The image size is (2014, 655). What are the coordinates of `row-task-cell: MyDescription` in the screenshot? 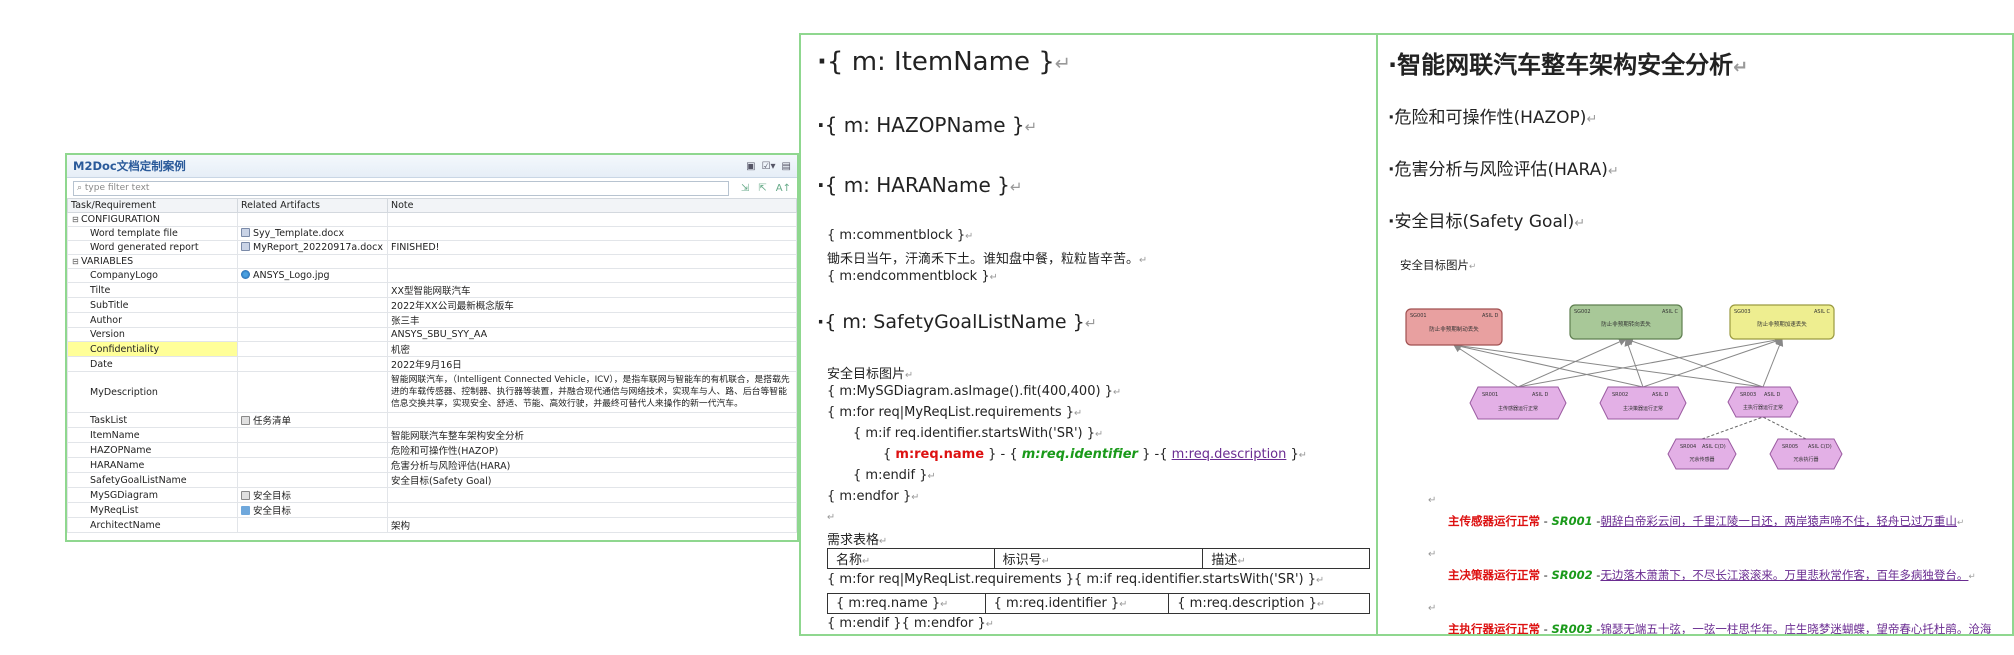 It's located at (152, 392).